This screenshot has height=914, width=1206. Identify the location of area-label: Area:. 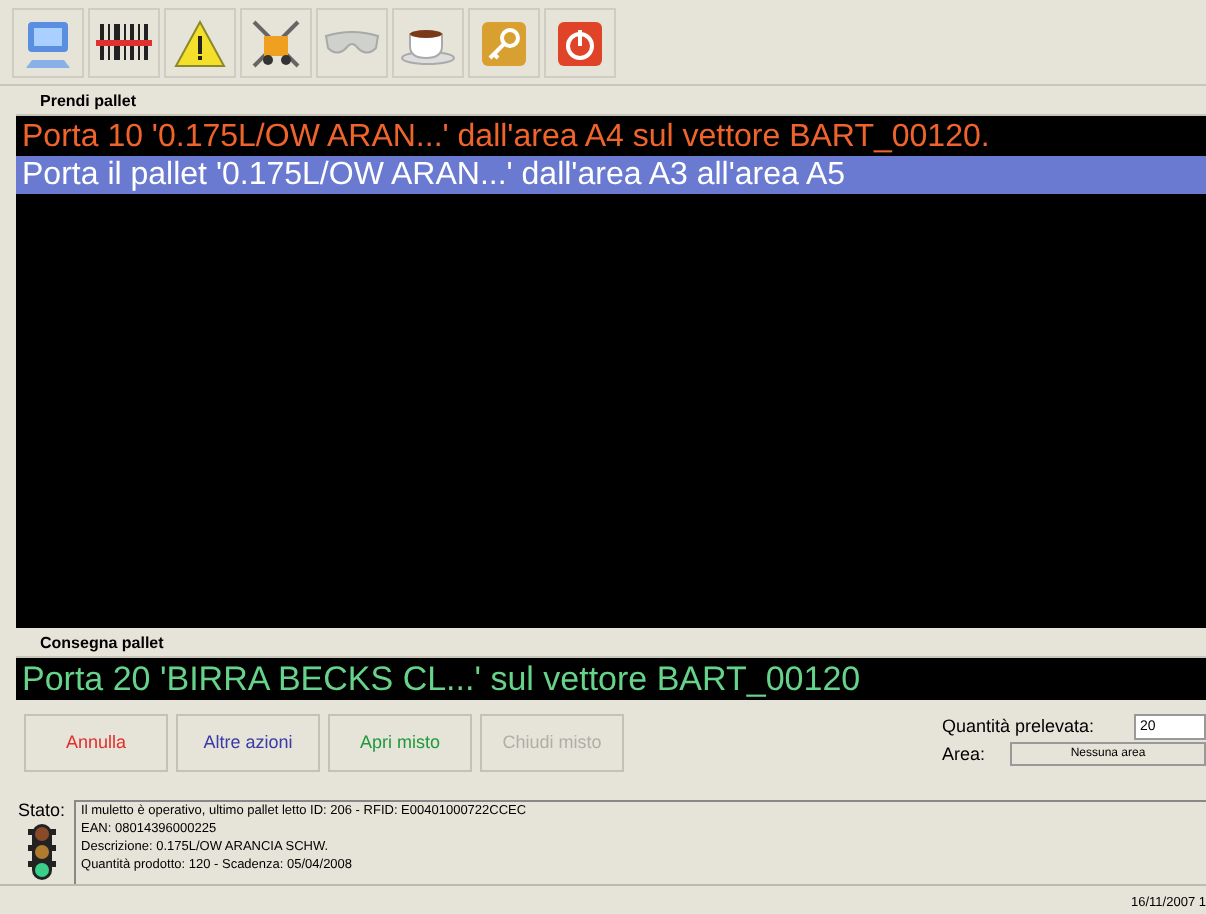
(965, 753).